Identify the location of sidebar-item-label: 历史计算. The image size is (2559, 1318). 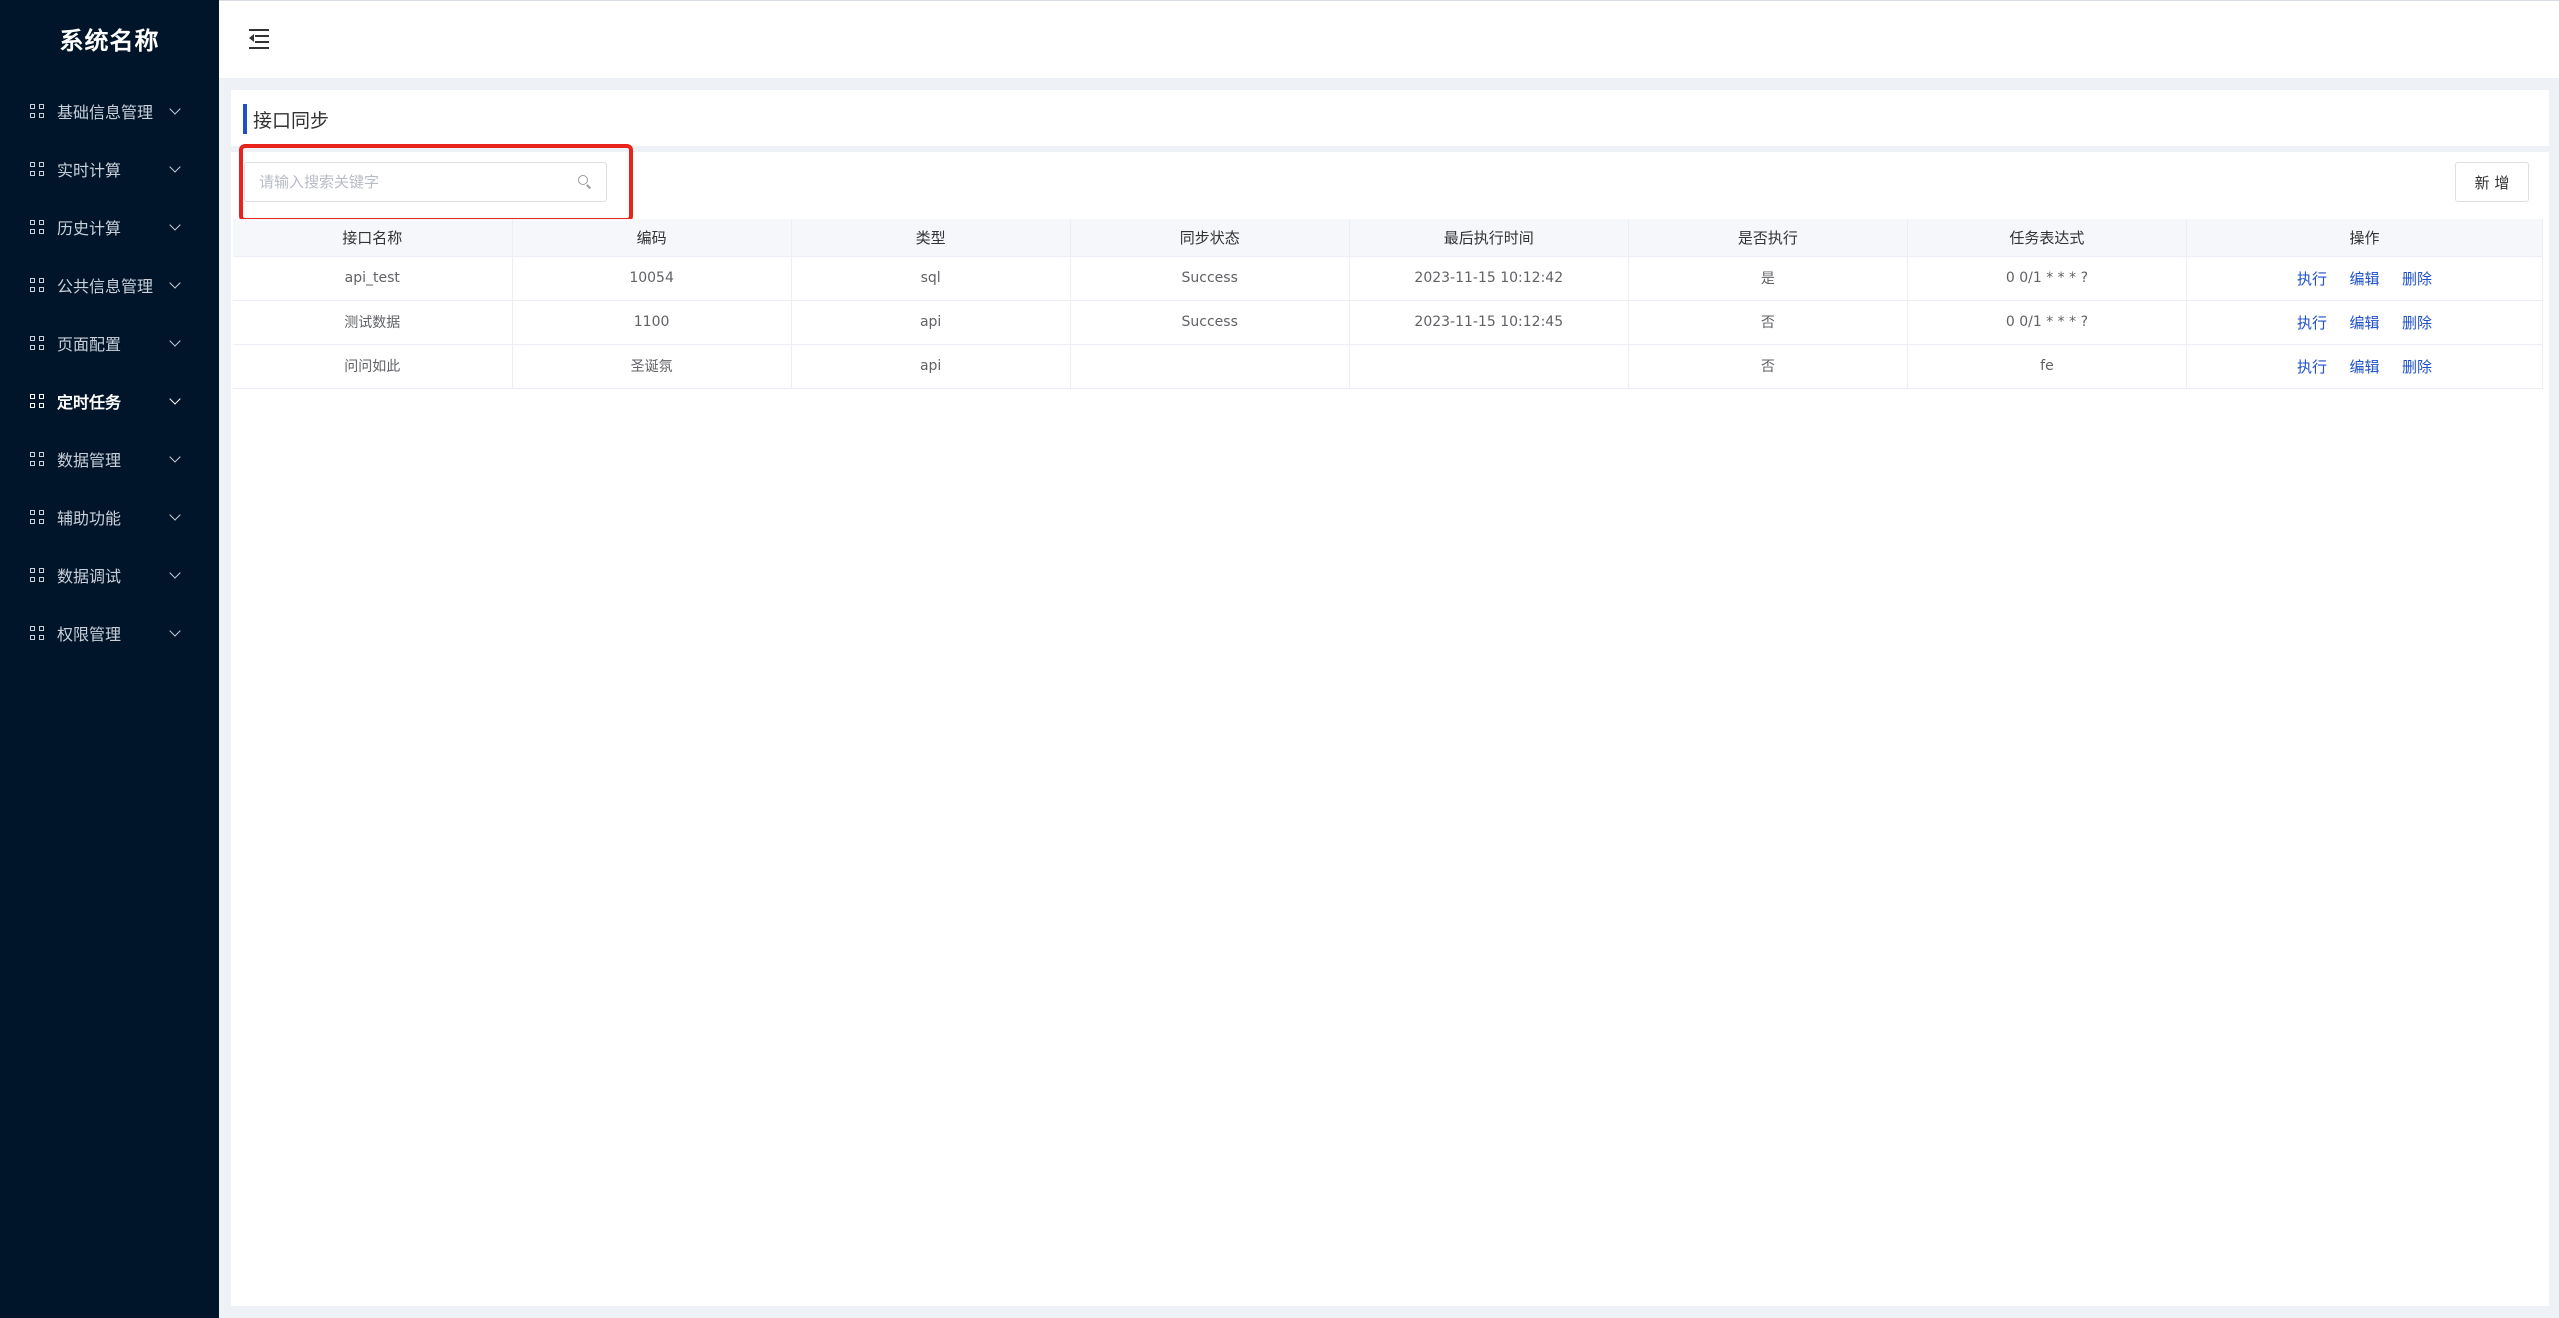
(89, 228).